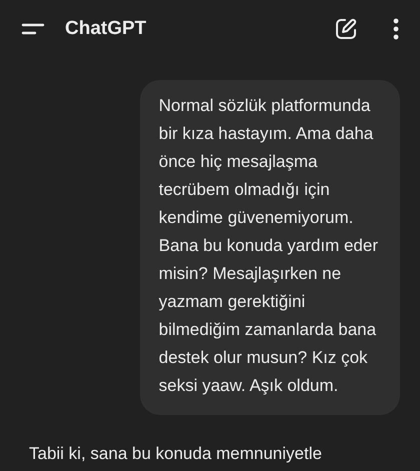 This screenshot has width=420, height=471. Describe the element at coordinates (396, 29) in the screenshot. I see `more-icon` at that location.